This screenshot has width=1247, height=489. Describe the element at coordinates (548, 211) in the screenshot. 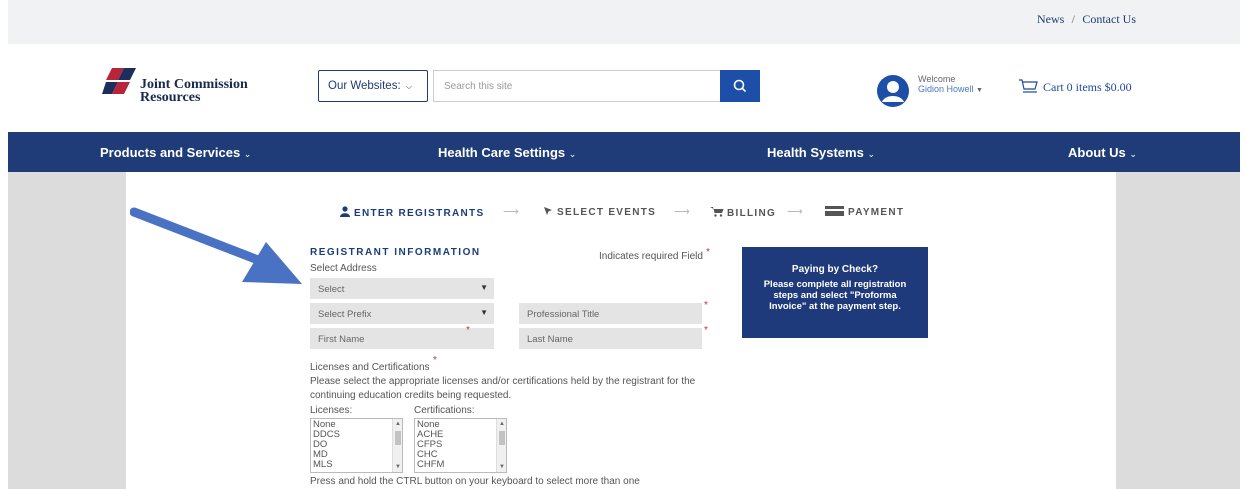

I see `pointer-icon` at that location.